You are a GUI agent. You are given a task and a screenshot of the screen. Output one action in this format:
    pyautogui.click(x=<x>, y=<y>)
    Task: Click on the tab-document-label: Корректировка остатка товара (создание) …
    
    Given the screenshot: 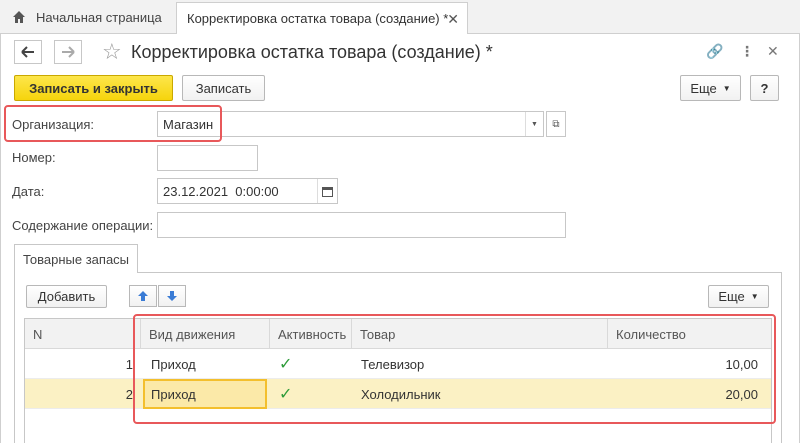 What is the action you would take?
    pyautogui.click(x=318, y=18)
    